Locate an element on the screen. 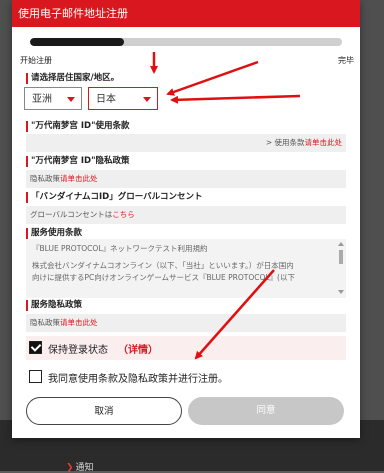 This screenshot has height=473, width=384. chevron-right-icon: ❯ is located at coordinates (70, 468).